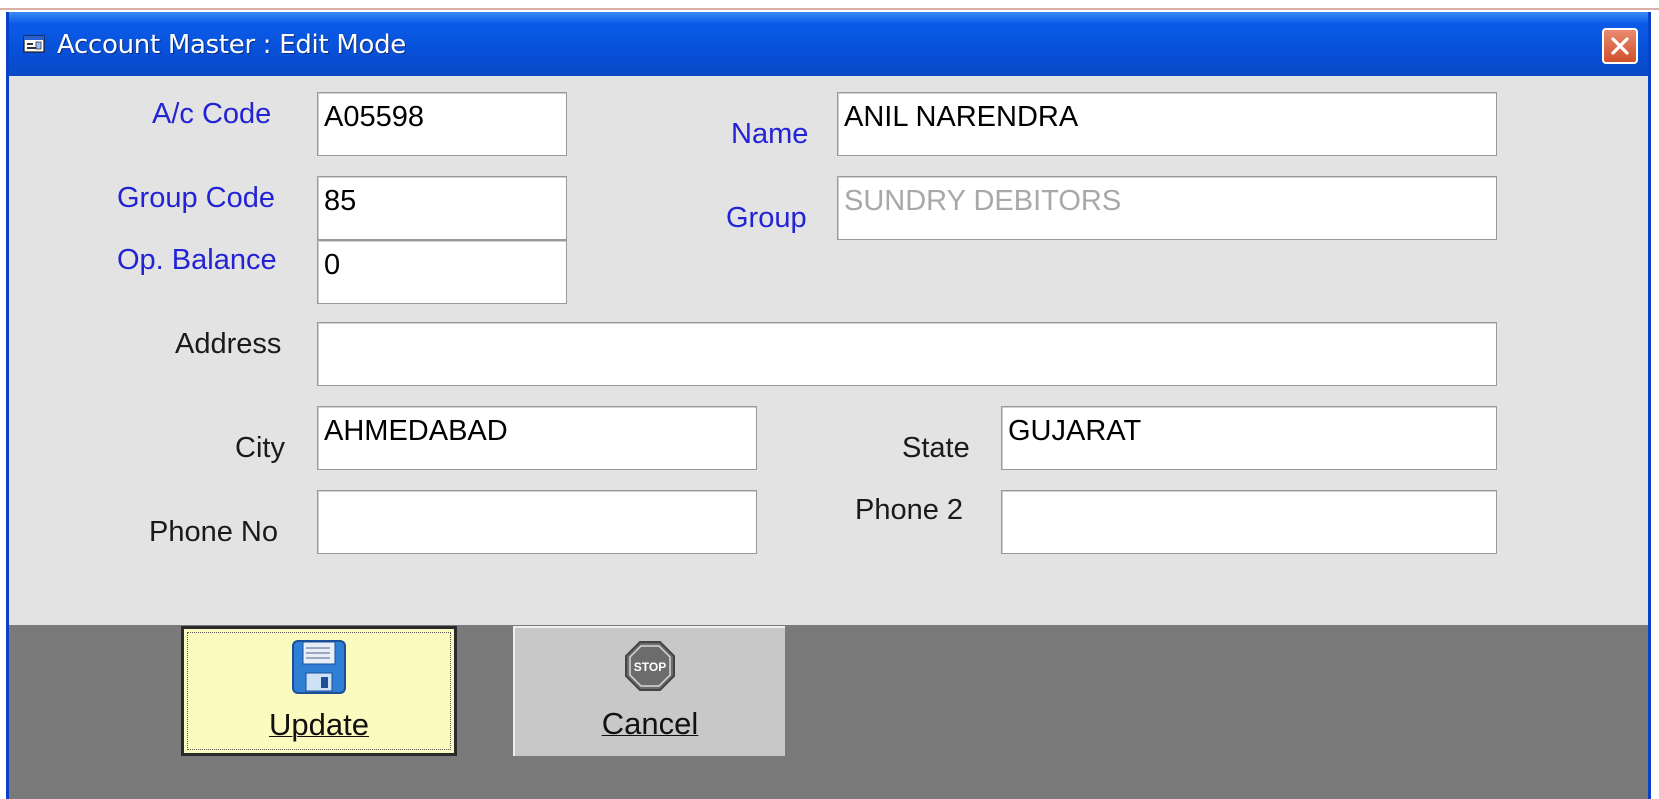  I want to click on phone2-label: Phone 2, so click(909, 510).